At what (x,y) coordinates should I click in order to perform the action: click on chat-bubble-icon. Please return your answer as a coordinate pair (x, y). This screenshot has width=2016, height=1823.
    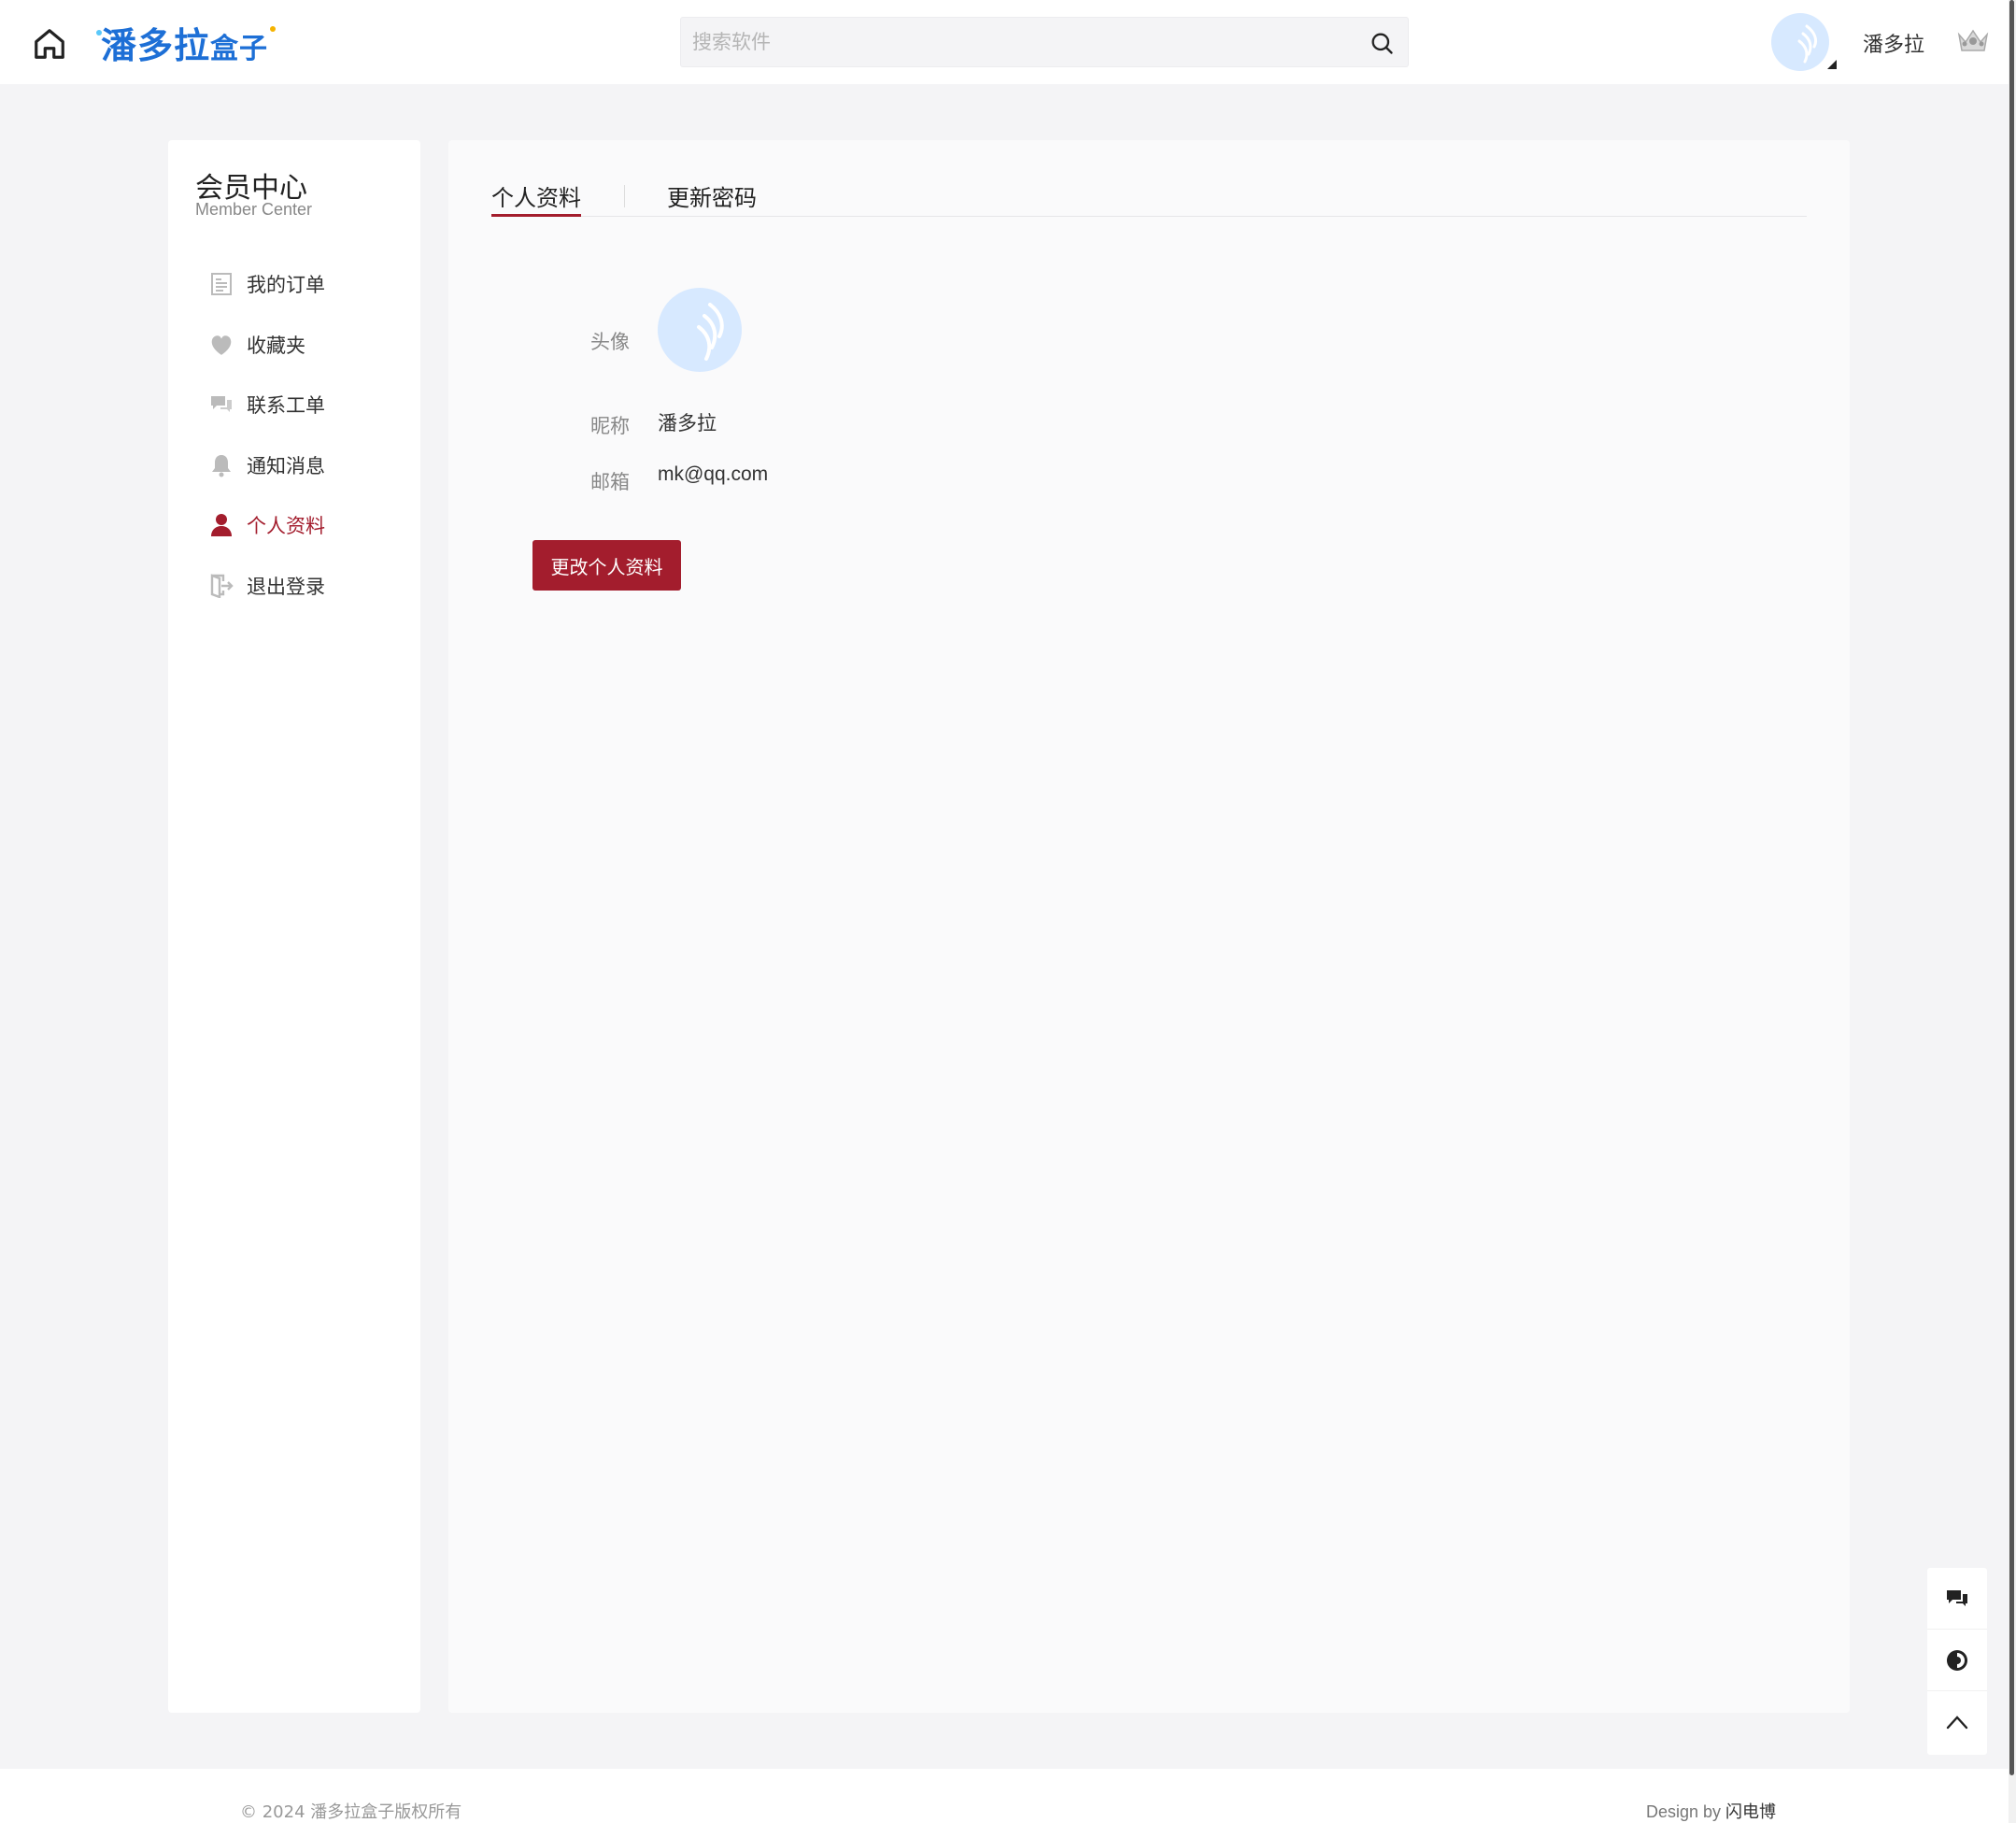
    Looking at the image, I should click on (1957, 1599).